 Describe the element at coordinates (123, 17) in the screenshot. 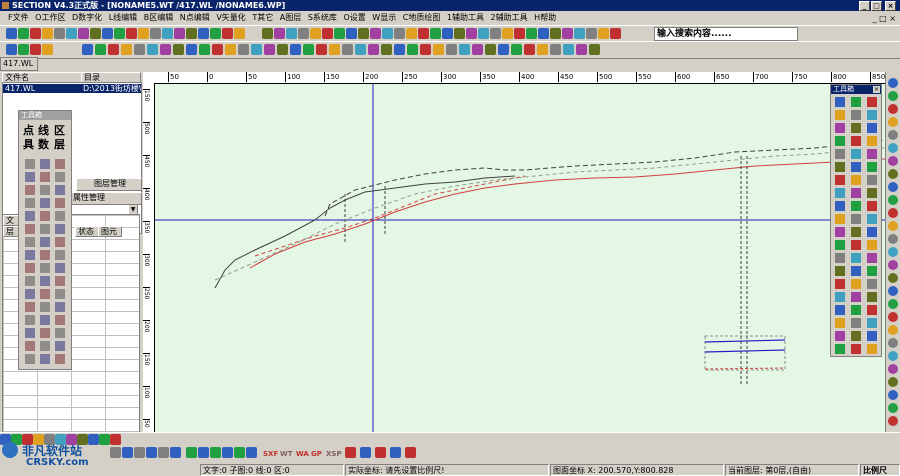

I see `menu-line-edit: L线编辑` at that location.